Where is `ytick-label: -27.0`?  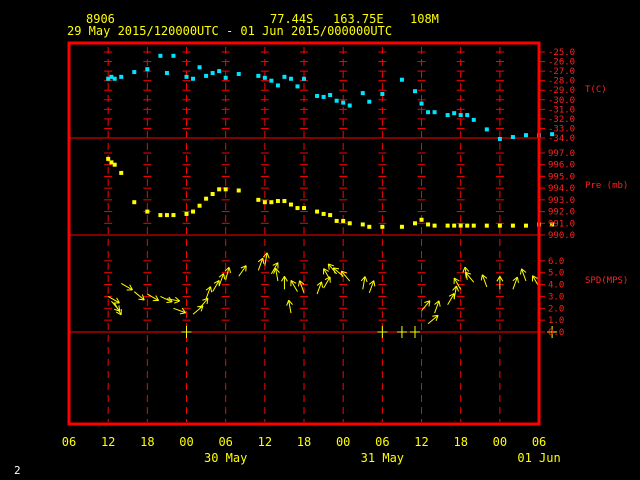
ytick-label: -27.0 is located at coordinates (561, 72).